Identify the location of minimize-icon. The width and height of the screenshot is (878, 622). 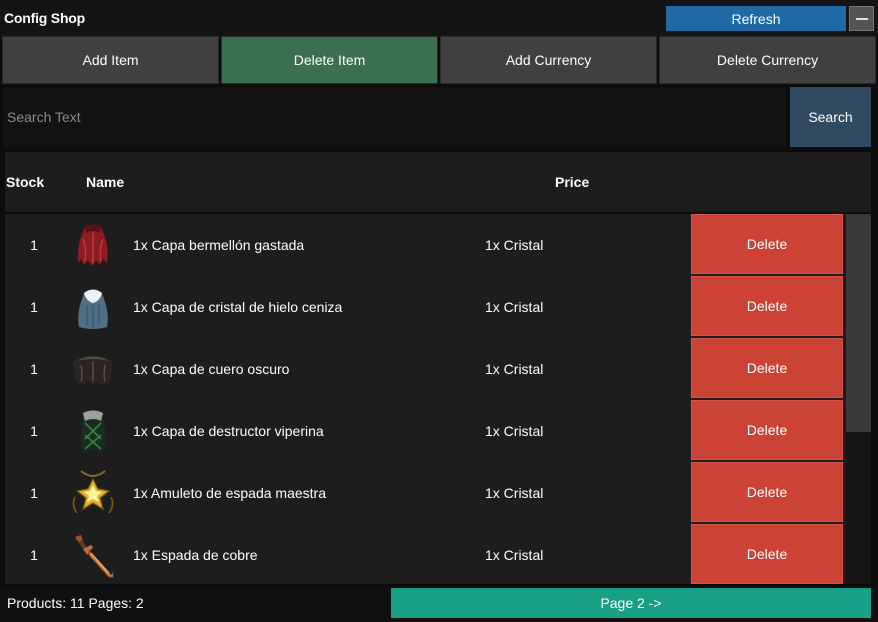
(861, 18).